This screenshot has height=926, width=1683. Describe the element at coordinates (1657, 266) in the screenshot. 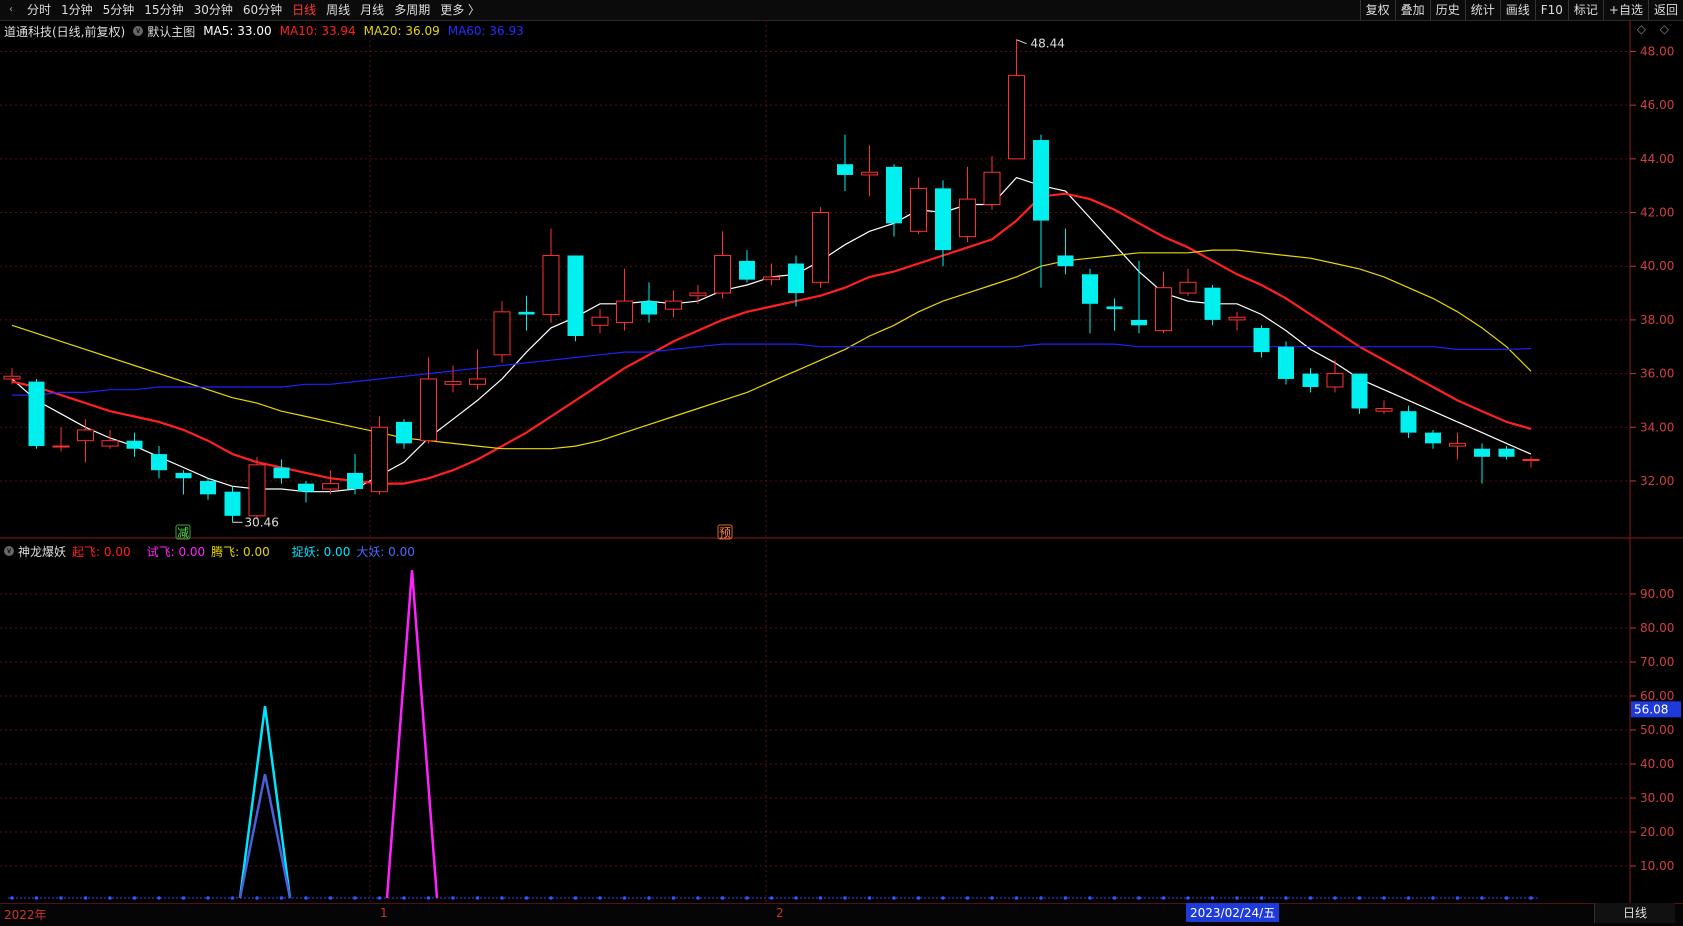

I see `price-tick-label: 40.00` at that location.